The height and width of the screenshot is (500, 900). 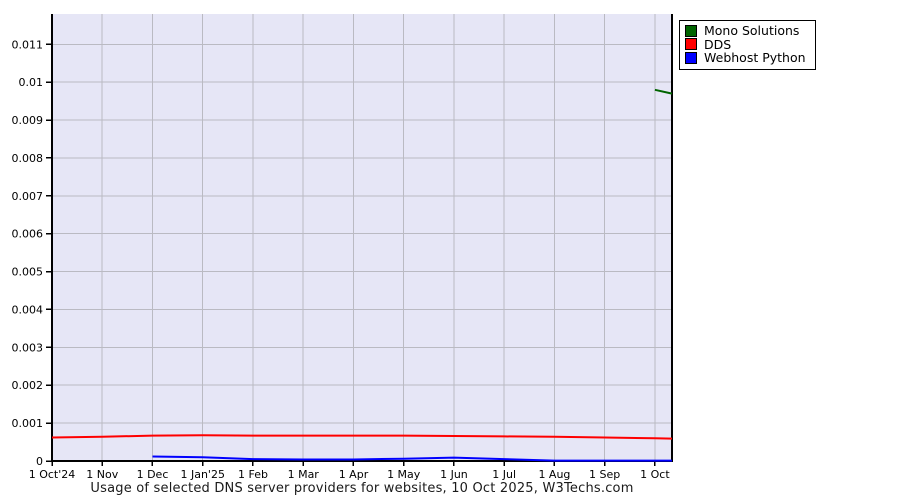 I want to click on y-tick-label: 0.002, so click(x=28, y=385).